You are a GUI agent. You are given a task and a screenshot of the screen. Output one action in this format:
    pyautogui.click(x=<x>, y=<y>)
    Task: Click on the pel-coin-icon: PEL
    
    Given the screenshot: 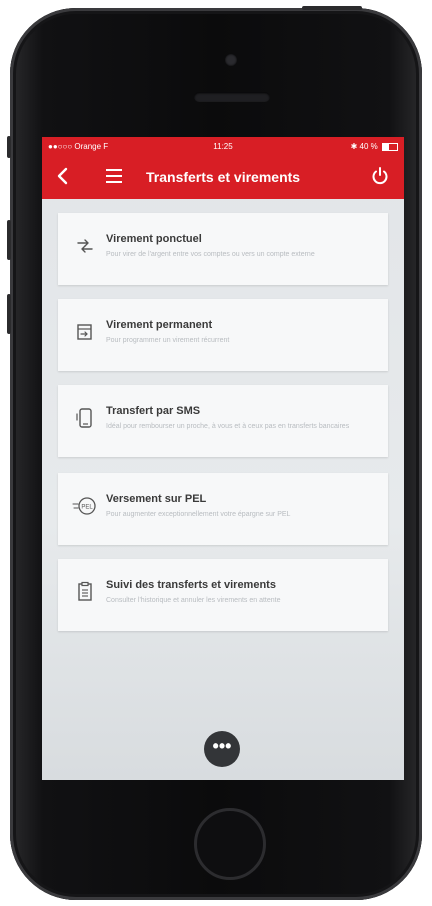 What is the action you would take?
    pyautogui.click(x=84, y=506)
    